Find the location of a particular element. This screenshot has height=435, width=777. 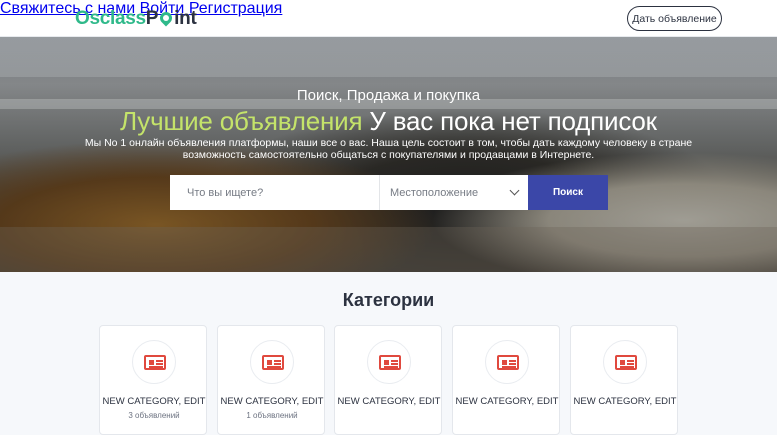

category-card: NEW CATEGORY, EDIT 3 объявлений is located at coordinates (153, 380).